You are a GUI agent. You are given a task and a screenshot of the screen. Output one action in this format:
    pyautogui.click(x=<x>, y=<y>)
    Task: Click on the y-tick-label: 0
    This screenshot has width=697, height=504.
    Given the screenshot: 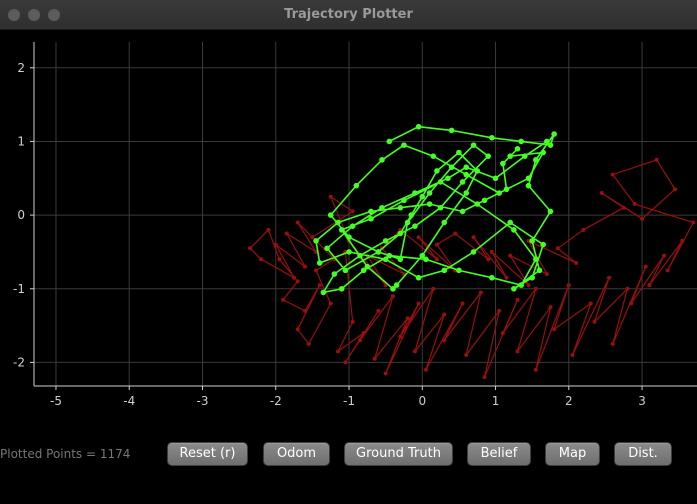 What is the action you would take?
    pyautogui.click(x=21, y=215)
    